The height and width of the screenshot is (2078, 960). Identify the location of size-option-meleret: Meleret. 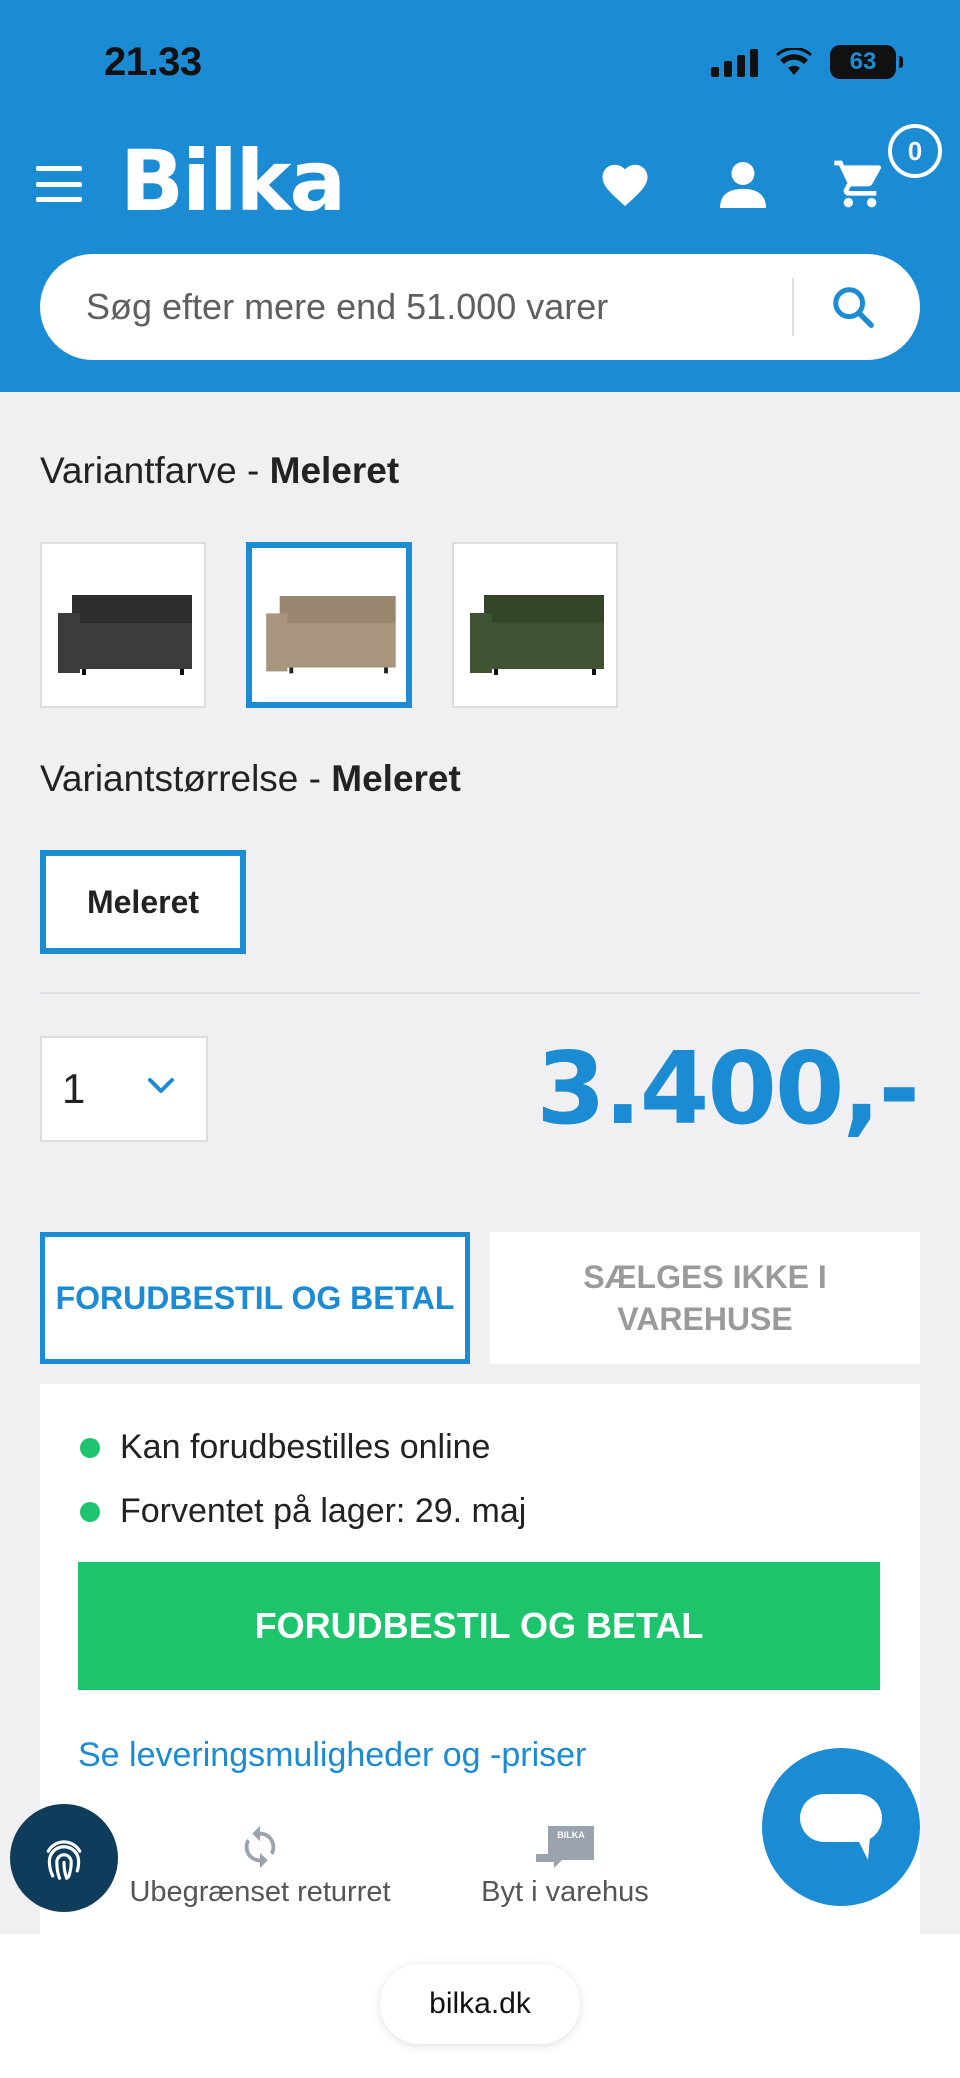
(143, 902).